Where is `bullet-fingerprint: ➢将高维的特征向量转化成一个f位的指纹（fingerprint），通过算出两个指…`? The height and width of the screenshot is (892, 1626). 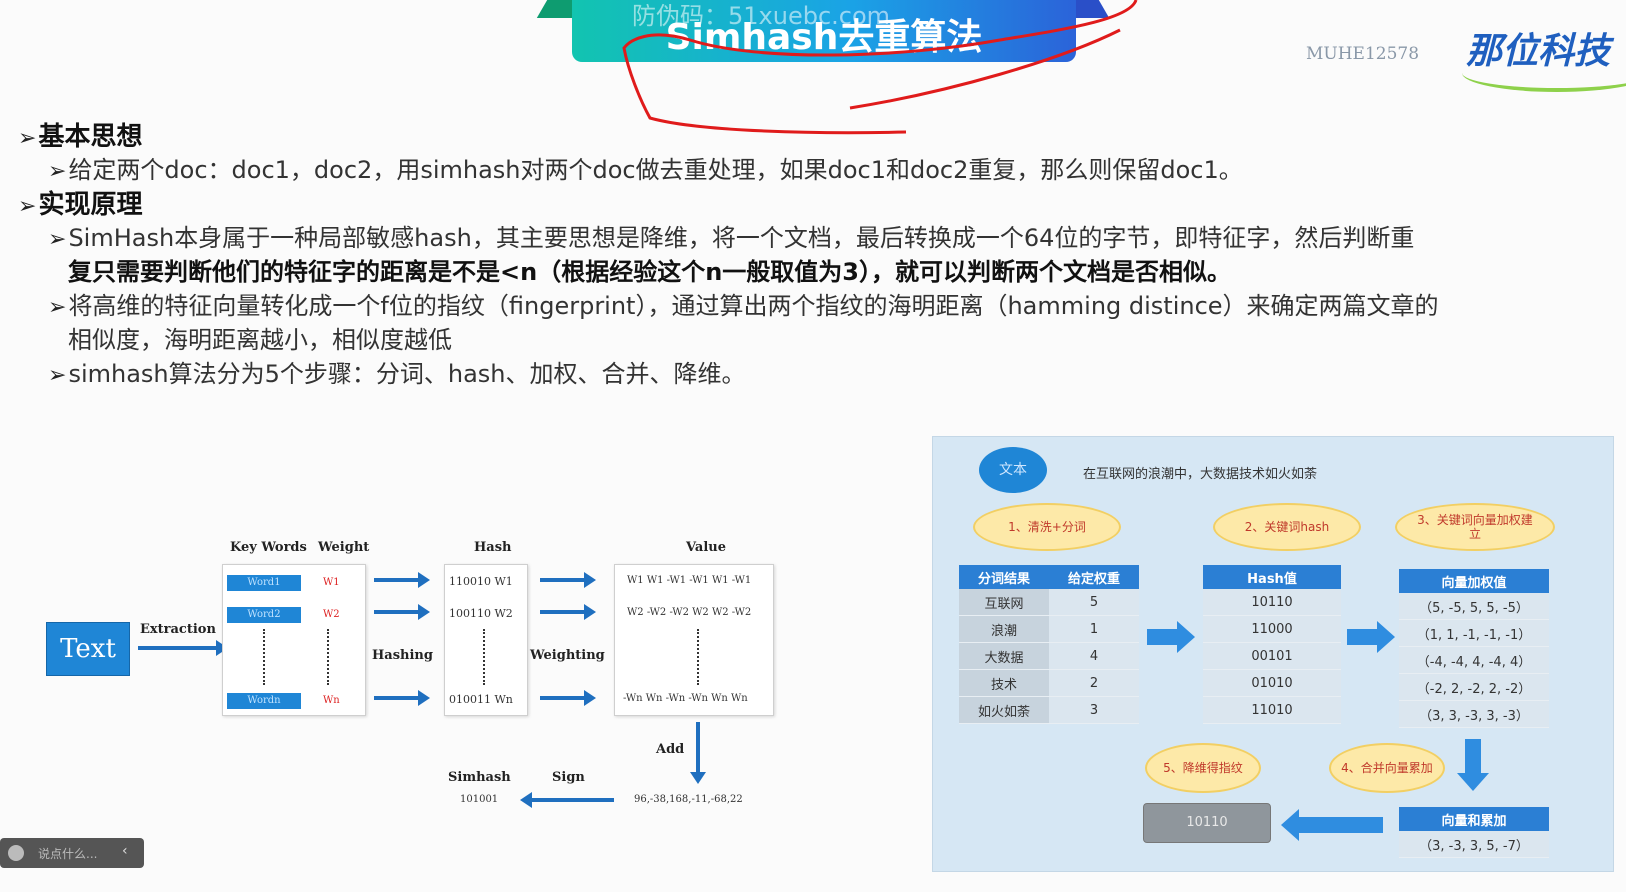
bullet-fingerprint: ➢将高维的特征向量转化成一个f位的指纹（fingerprint），通过算出两个指… is located at coordinates (743, 303).